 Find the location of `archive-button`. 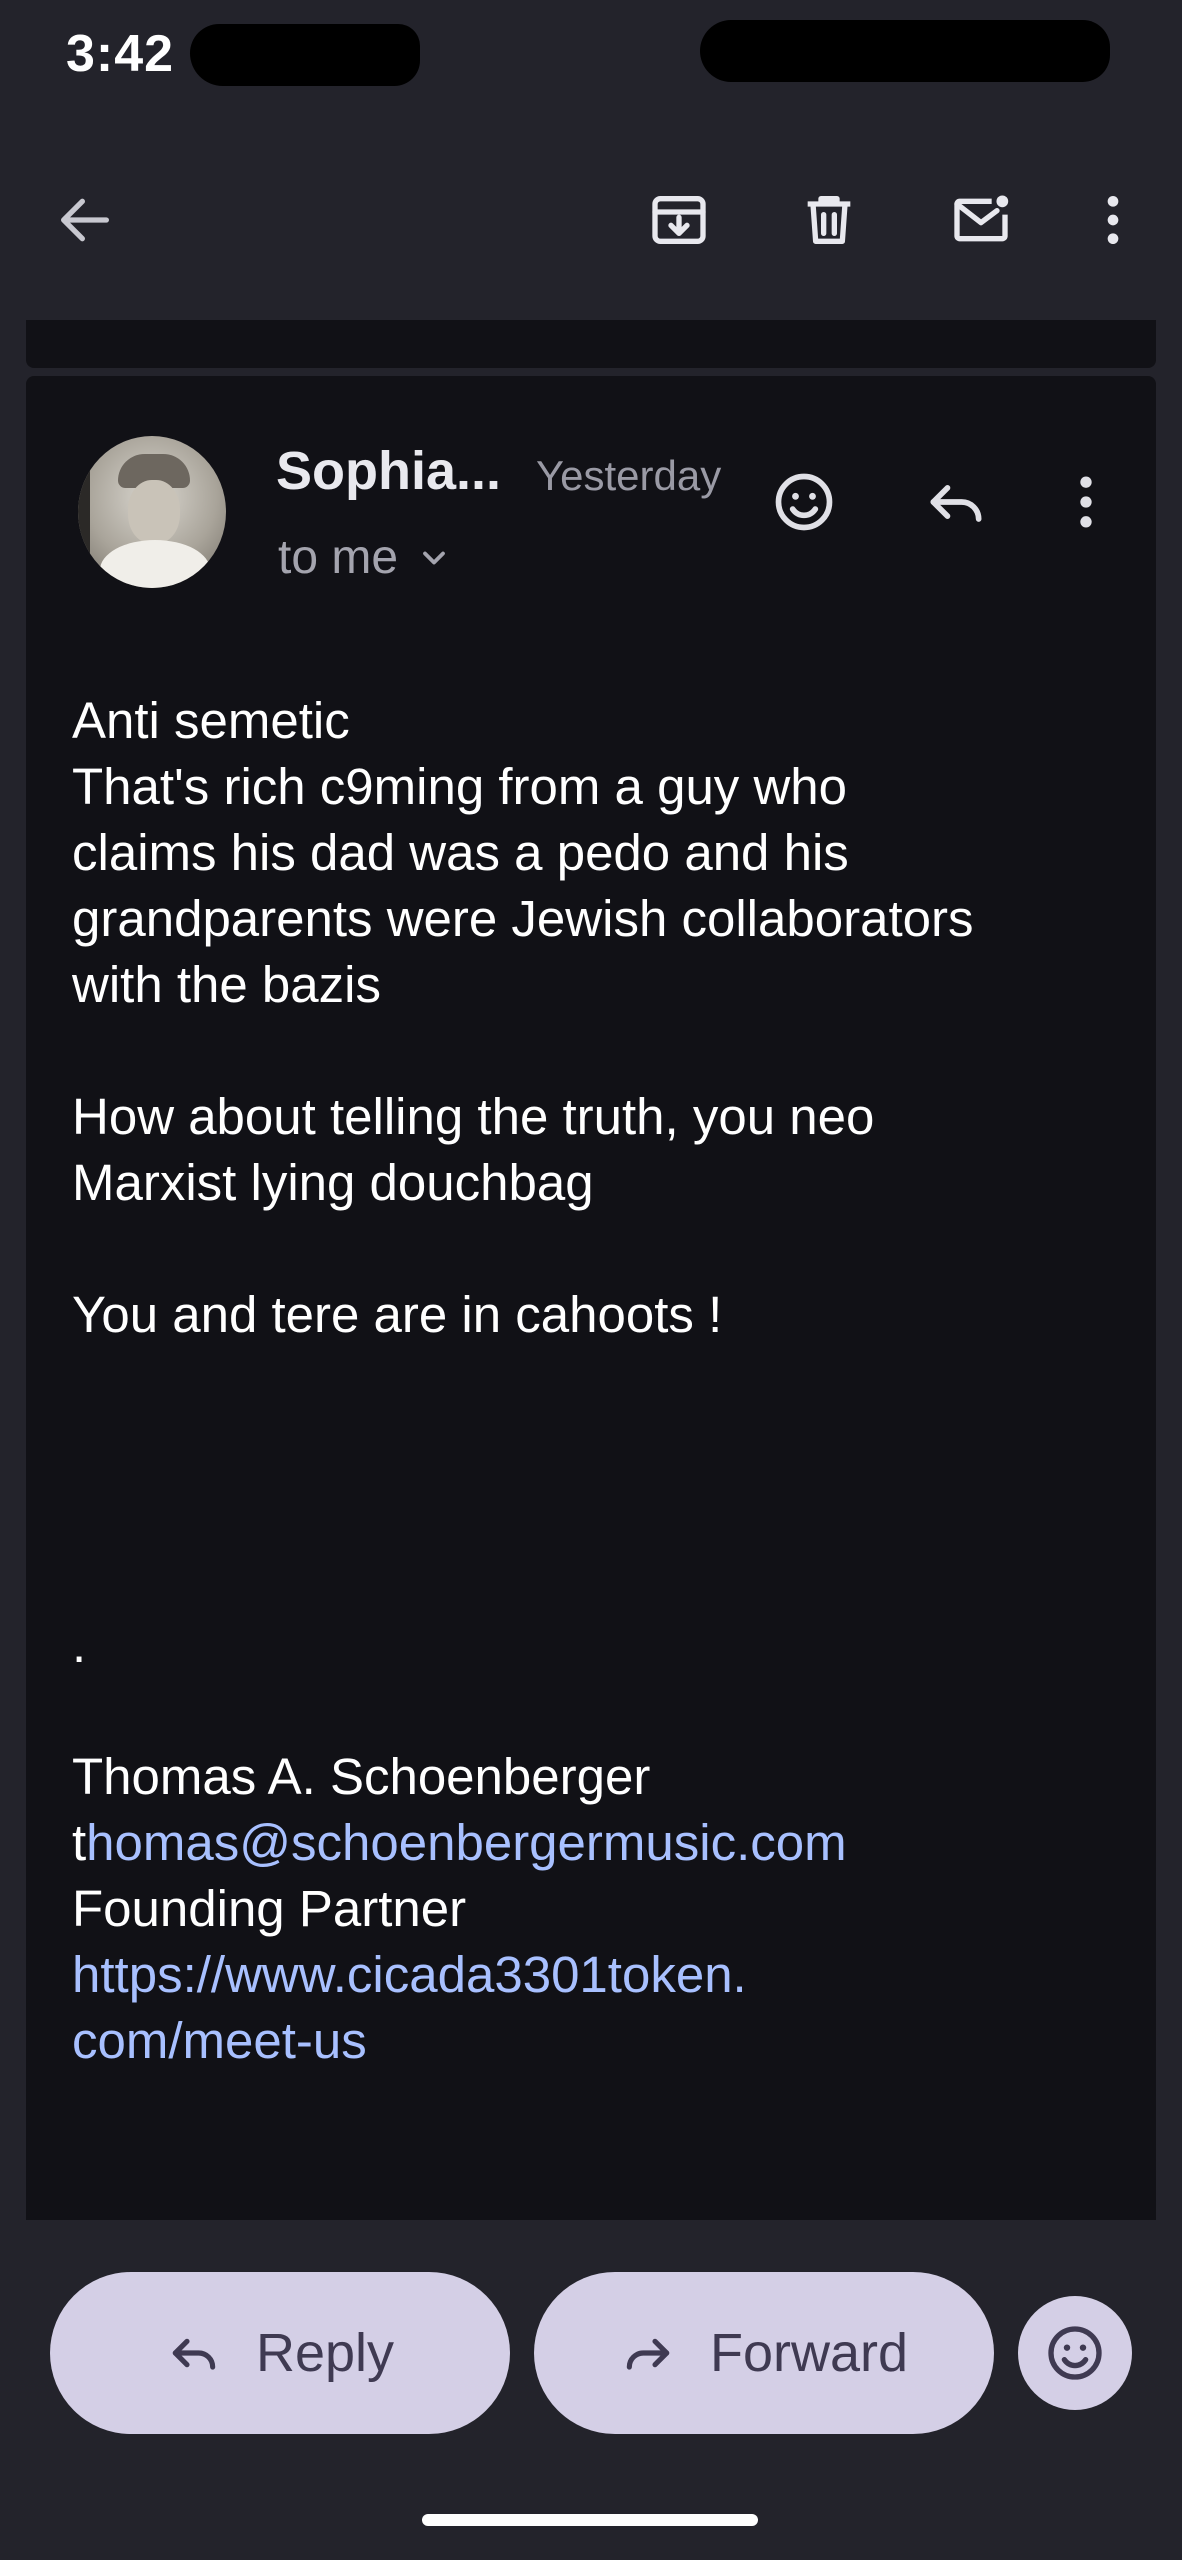

archive-button is located at coordinates (679, 220).